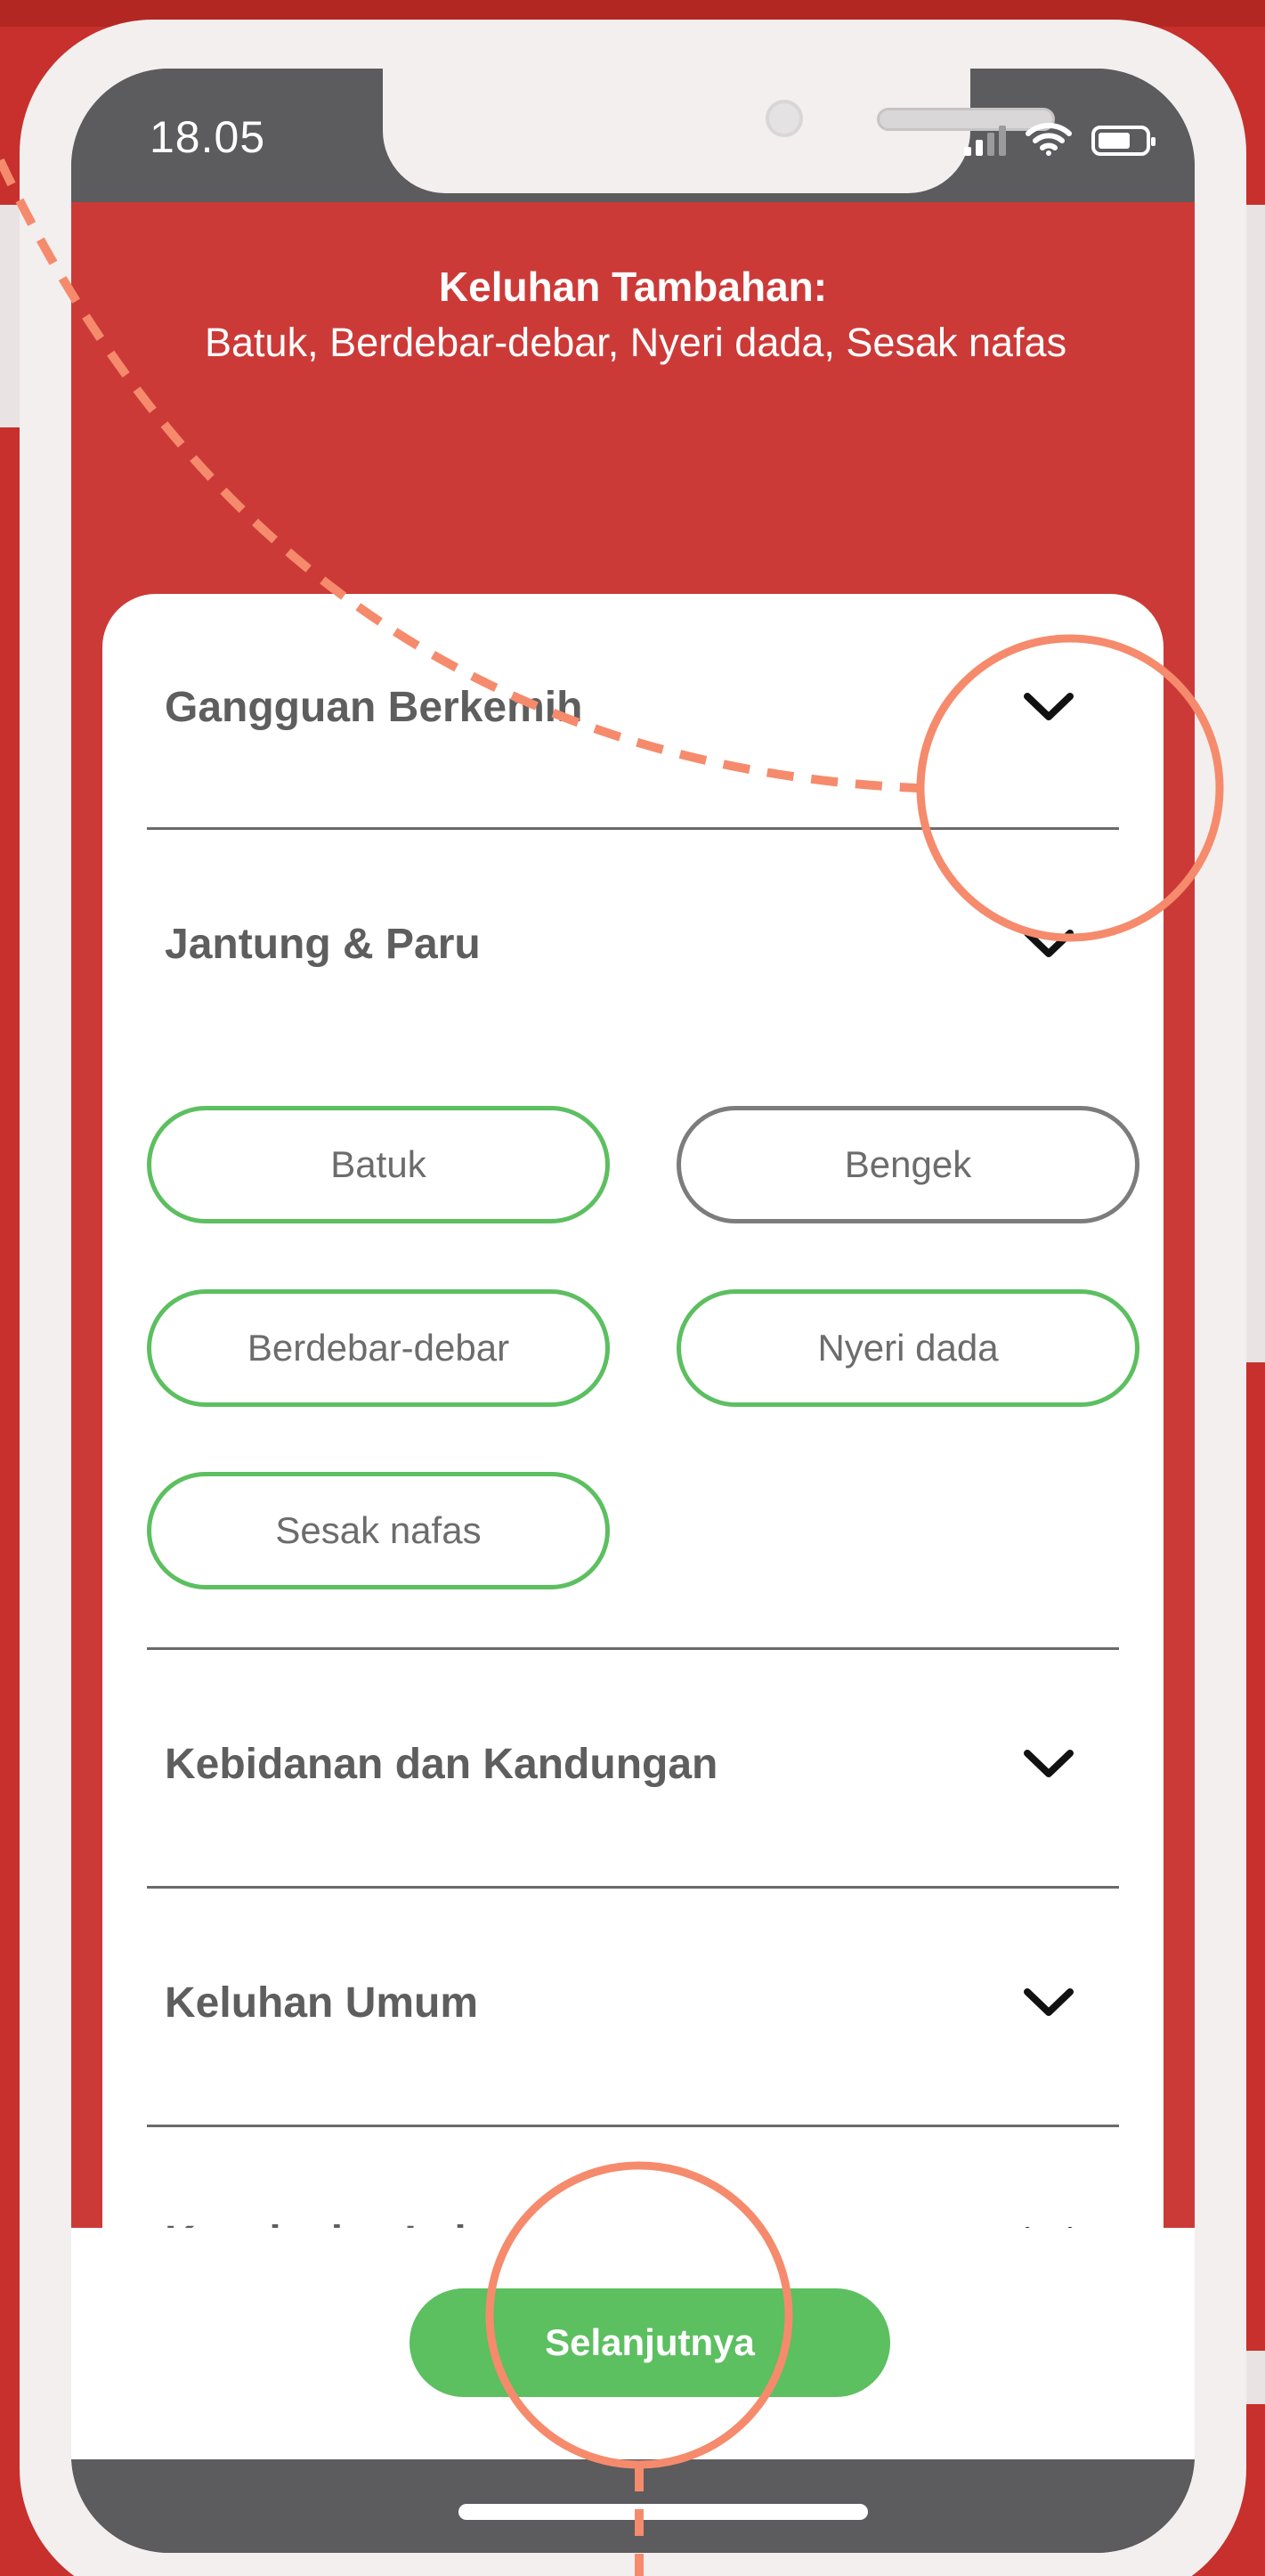  Describe the element at coordinates (719, 131) in the screenshot. I see `notch` at that location.